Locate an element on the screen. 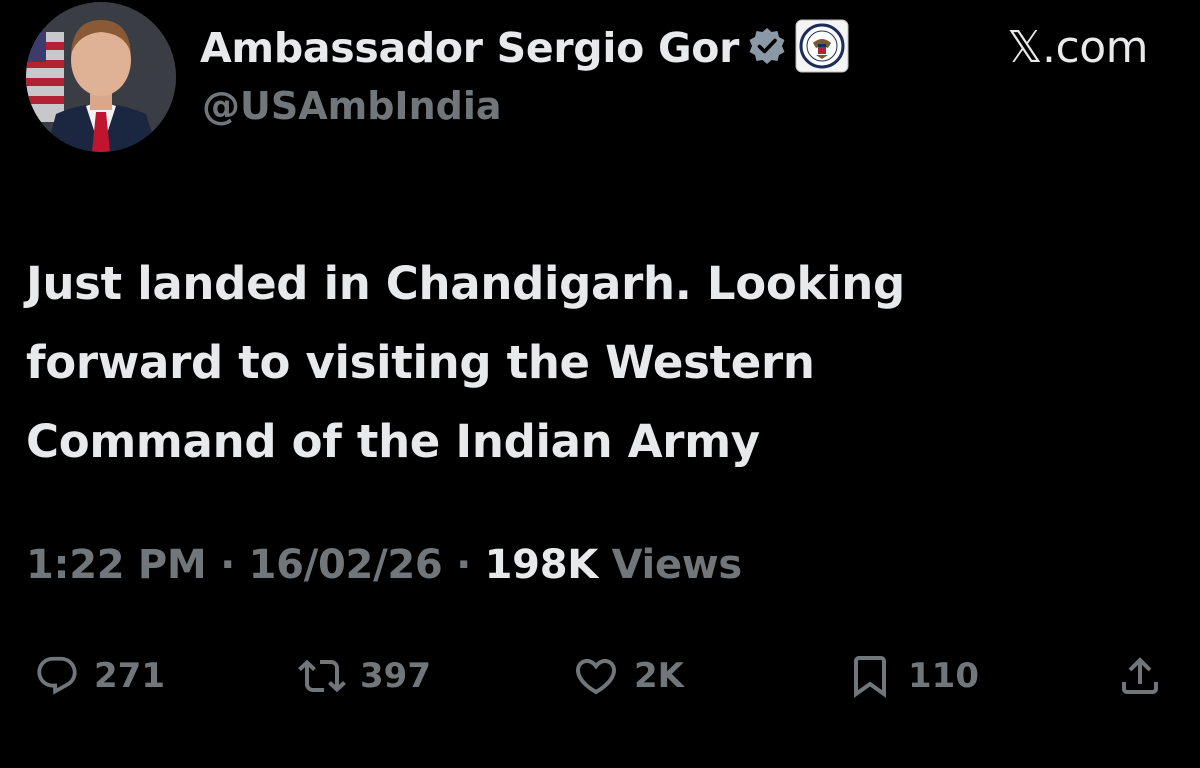  reply-count: 271 is located at coordinates (129, 676).